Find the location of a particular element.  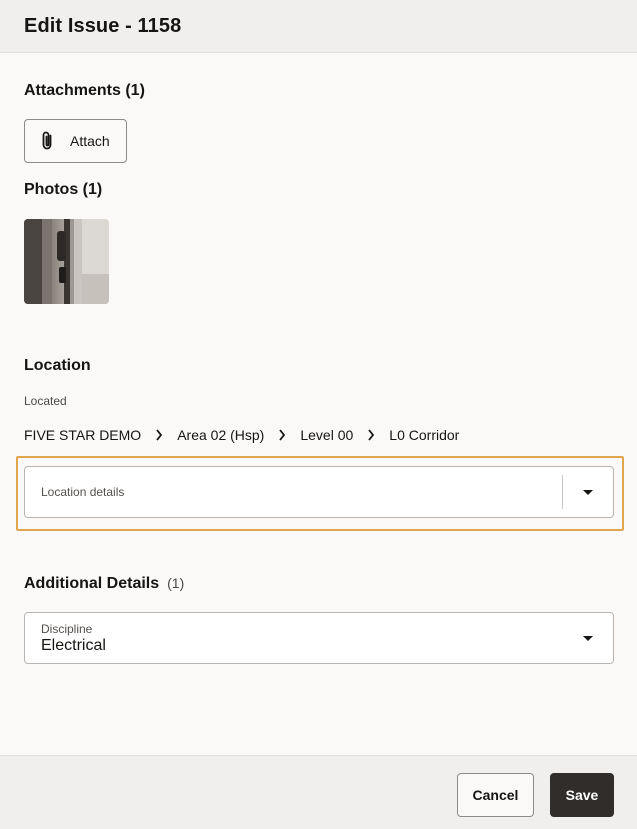

cancel-button: Cancel is located at coordinates (495, 795).